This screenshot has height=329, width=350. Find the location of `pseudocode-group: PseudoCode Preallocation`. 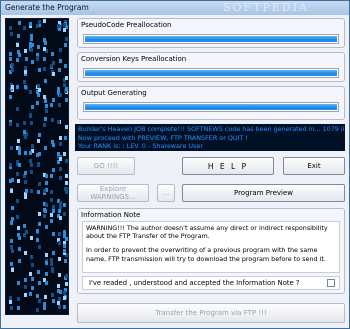

pseudocode-group: PseudoCode Preallocation is located at coordinates (211, 33).